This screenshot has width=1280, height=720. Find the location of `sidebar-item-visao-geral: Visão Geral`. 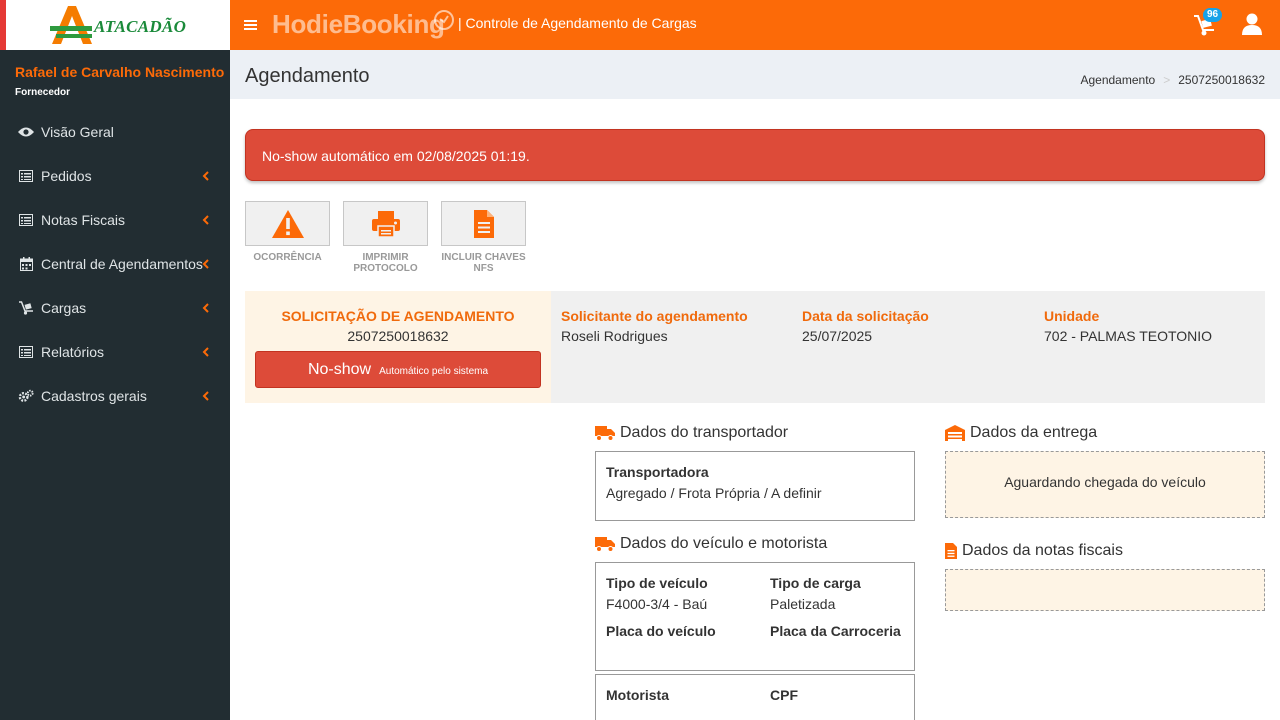

sidebar-item-visao-geral: Visão Geral is located at coordinates (115, 132).